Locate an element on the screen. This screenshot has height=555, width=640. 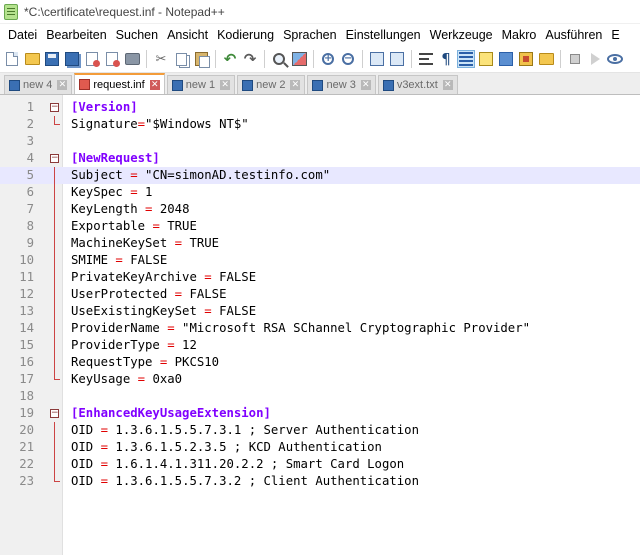
menu-item-sprachen: Sprachen is located at coordinates (310, 35).